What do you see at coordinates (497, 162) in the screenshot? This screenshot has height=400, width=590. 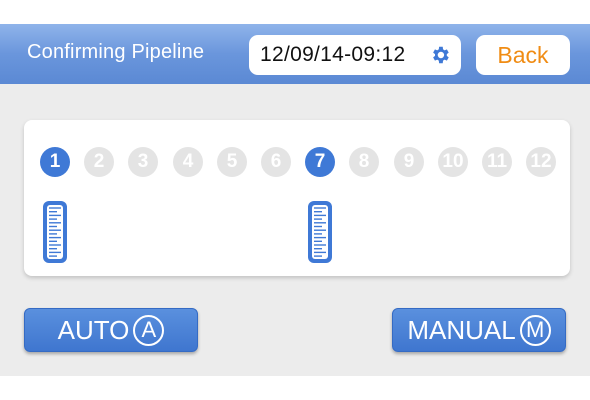 I see `pipeline-number-11: 11` at bounding box center [497, 162].